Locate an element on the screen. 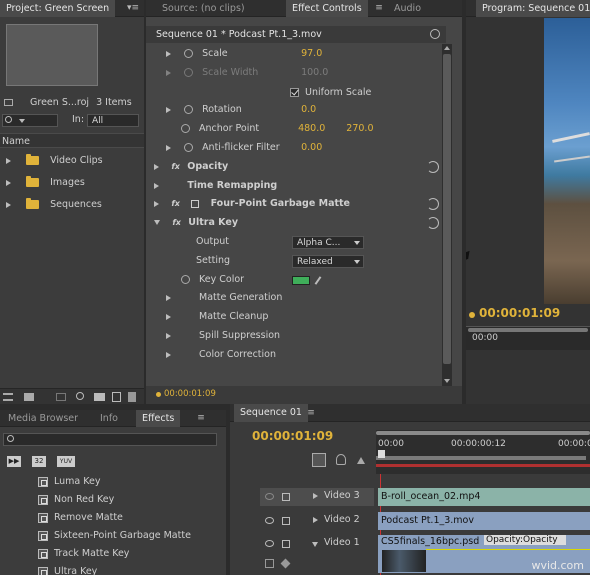 The width and height of the screenshot is (590, 575). set-marker-down-icon is located at coordinates (361, 460).